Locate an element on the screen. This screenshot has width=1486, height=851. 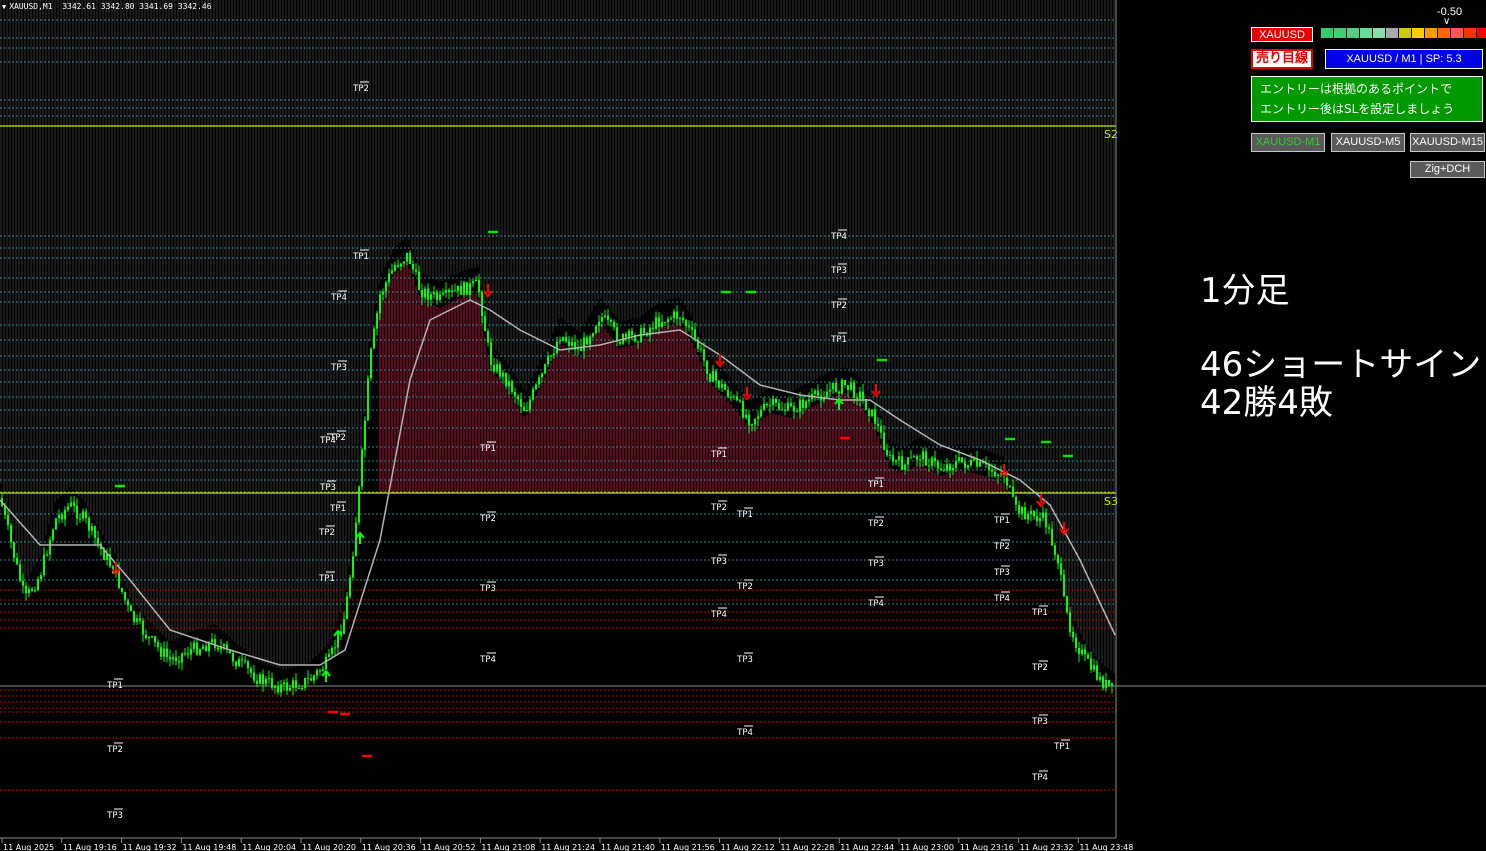
strength-cell is located at coordinates (1392, 33).